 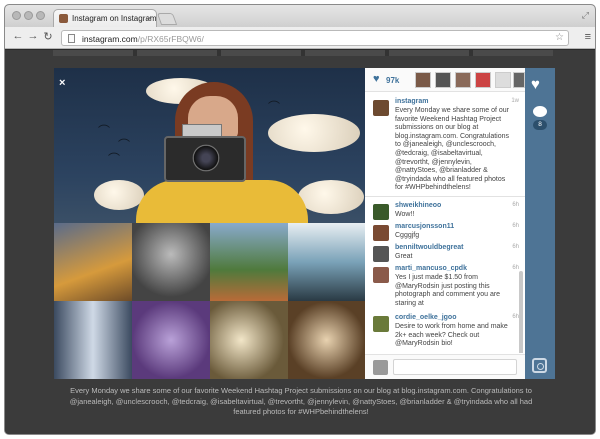 What do you see at coordinates (392, 80) in the screenshot?
I see `likes-count: 97k` at bounding box center [392, 80].